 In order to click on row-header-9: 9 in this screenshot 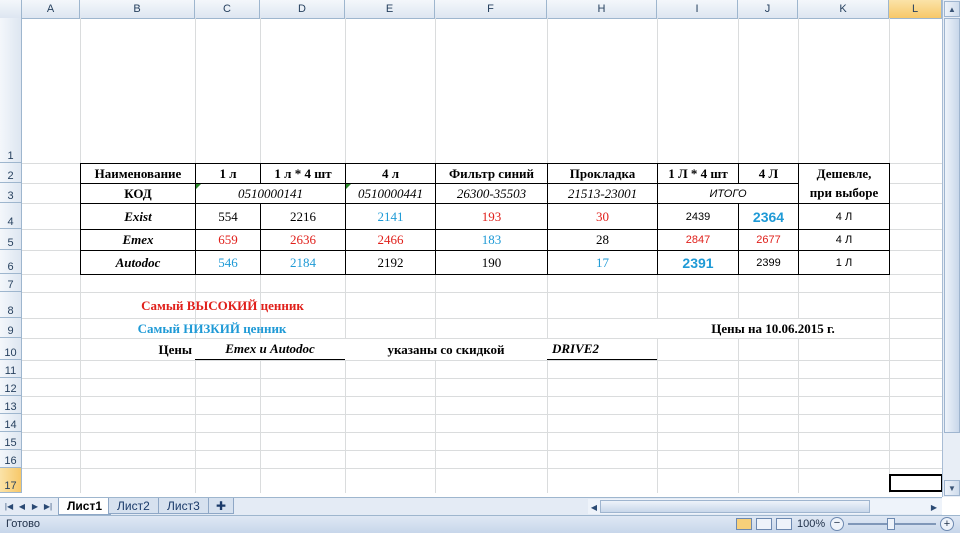, I will do `click(11, 328)`.